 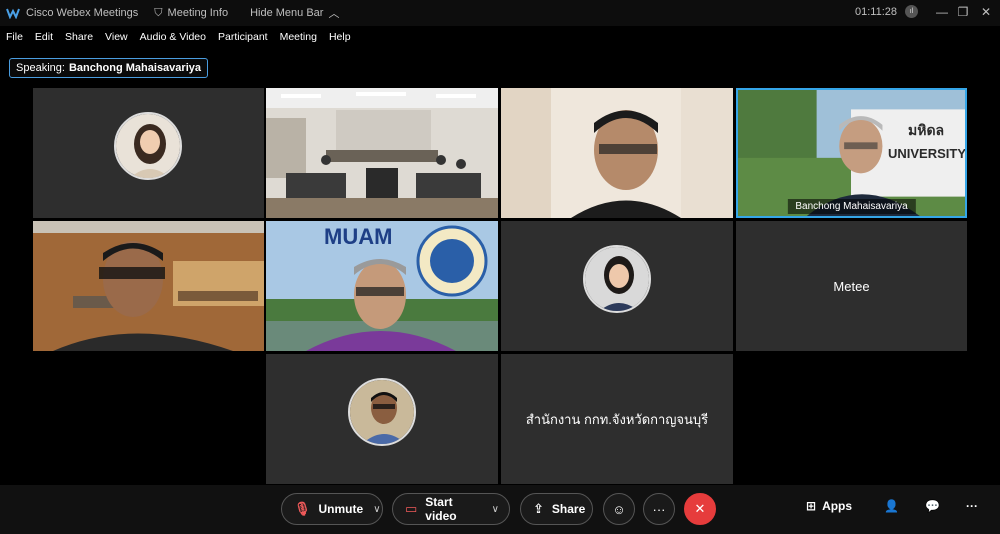 I want to click on smiley-icon: ☺, so click(x=619, y=509).